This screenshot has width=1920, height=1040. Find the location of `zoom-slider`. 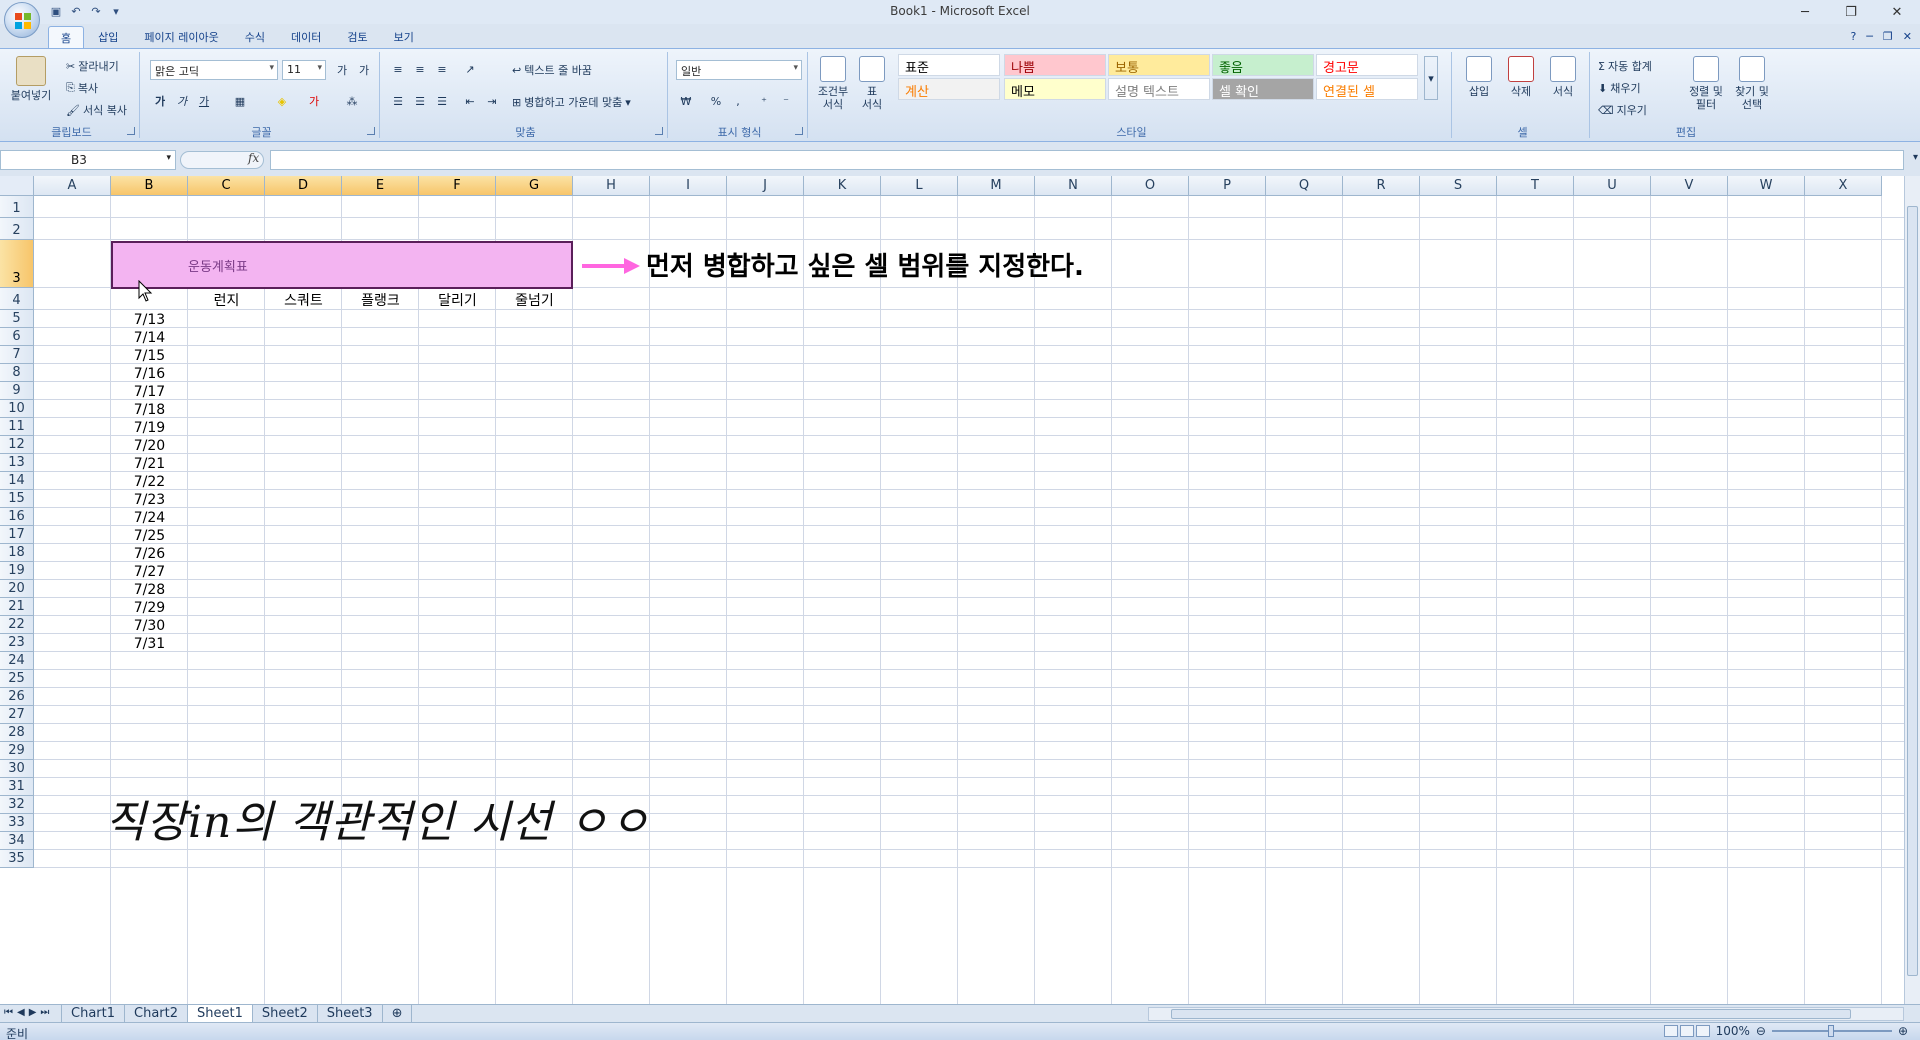

zoom-slider is located at coordinates (1831, 1031).